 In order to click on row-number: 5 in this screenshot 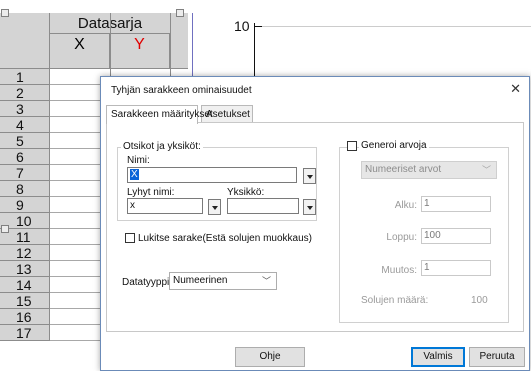, I will do `click(25, 141)`.